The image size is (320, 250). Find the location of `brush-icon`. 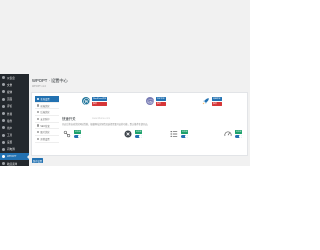

brush-icon is located at coordinates (3, 114).